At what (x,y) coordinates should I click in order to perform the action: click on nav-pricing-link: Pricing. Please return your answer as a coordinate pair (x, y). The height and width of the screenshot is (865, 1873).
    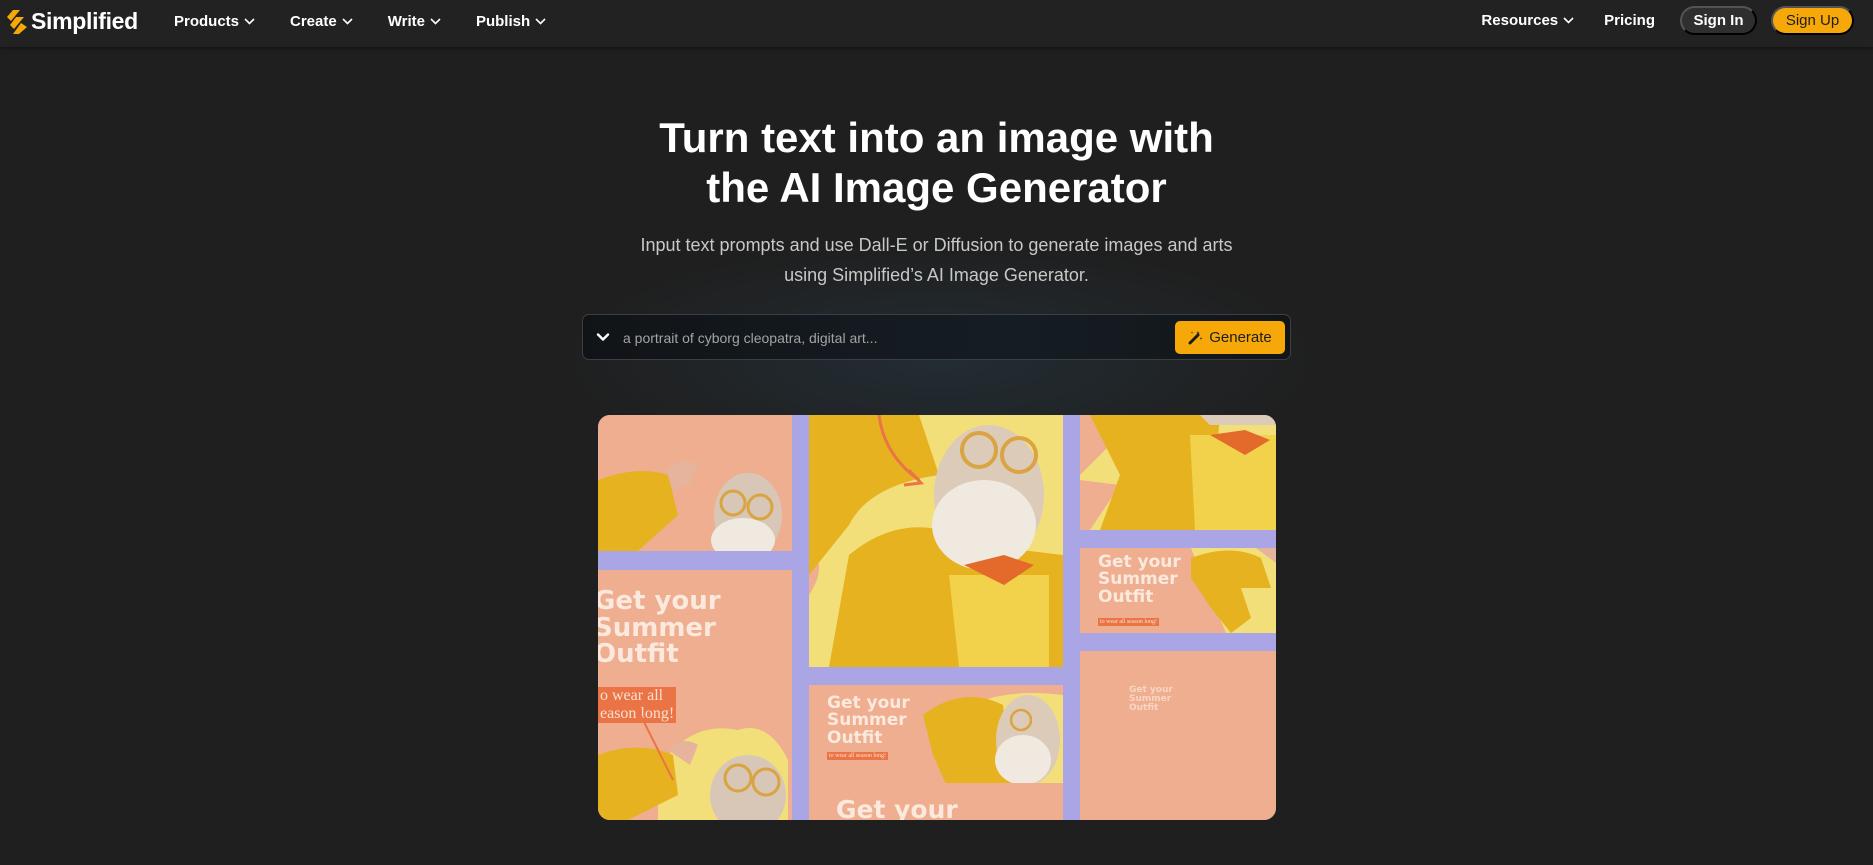
    Looking at the image, I should click on (1629, 20).